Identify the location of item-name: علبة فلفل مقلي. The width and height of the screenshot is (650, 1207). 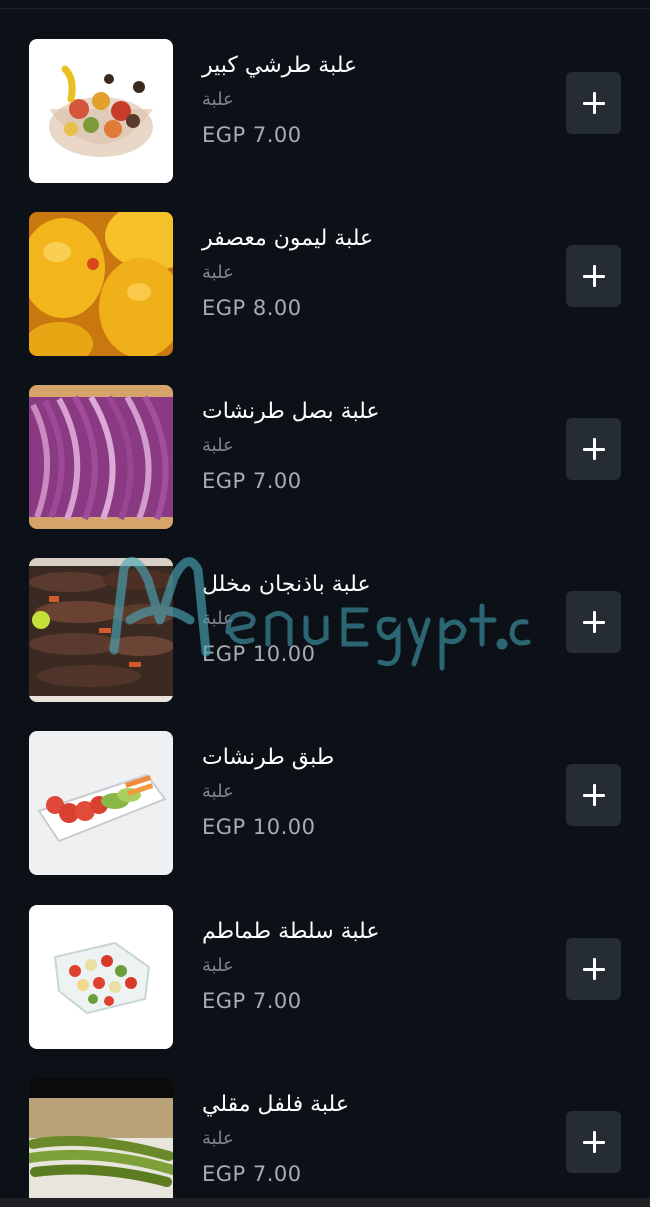
(275, 1104).